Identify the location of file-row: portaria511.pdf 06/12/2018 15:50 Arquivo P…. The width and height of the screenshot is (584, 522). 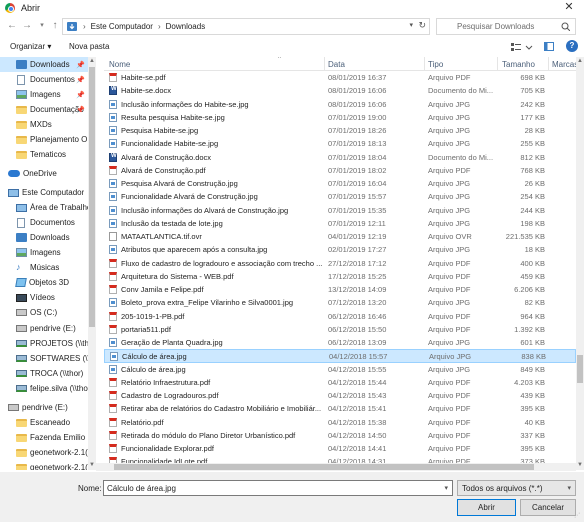
(340, 329).